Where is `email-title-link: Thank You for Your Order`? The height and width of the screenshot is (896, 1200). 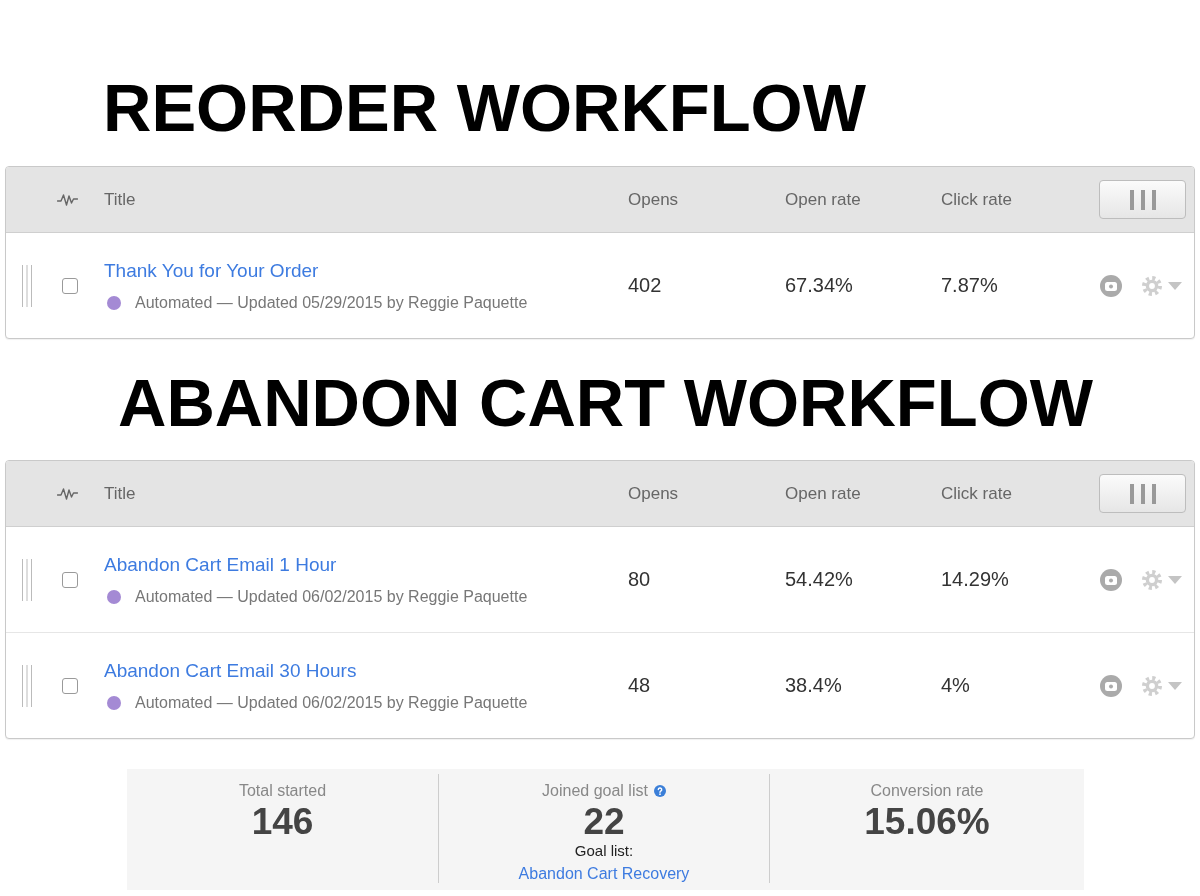
email-title-link: Thank You for Your Order is located at coordinates (211, 270).